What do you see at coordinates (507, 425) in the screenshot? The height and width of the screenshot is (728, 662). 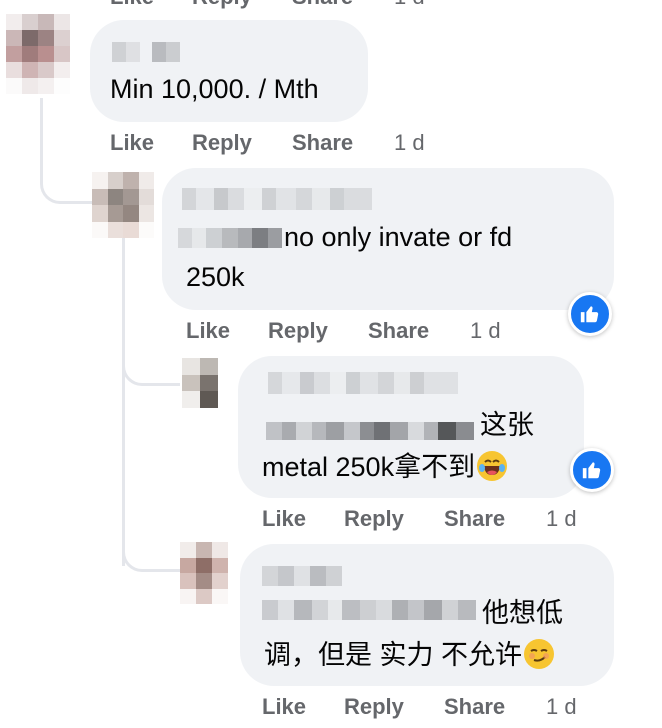 I see `comment-text: 这张` at bounding box center [507, 425].